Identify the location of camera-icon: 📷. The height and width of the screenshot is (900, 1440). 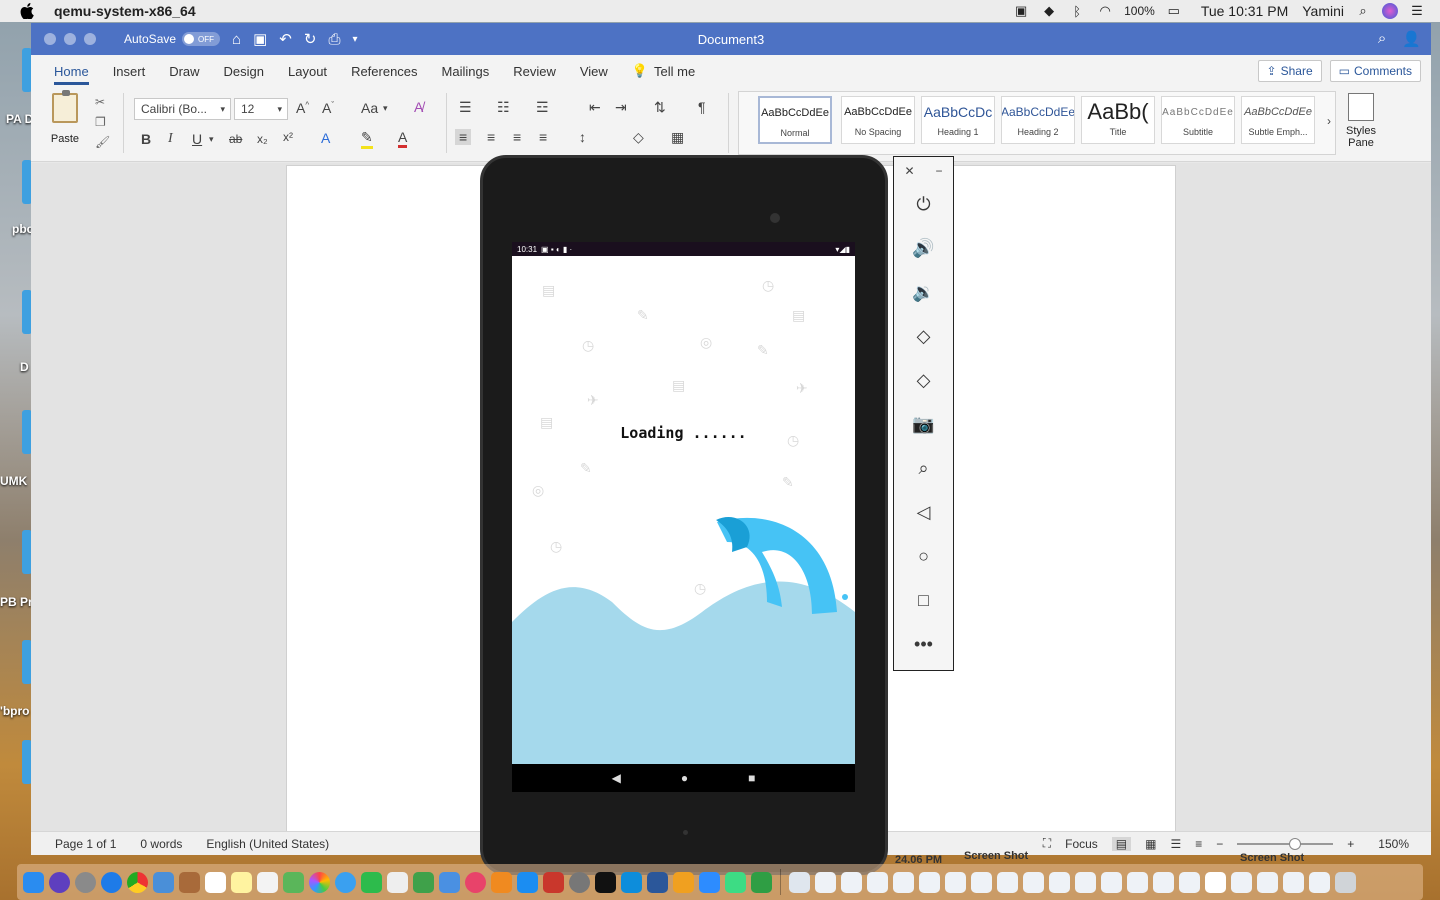
(923, 424).